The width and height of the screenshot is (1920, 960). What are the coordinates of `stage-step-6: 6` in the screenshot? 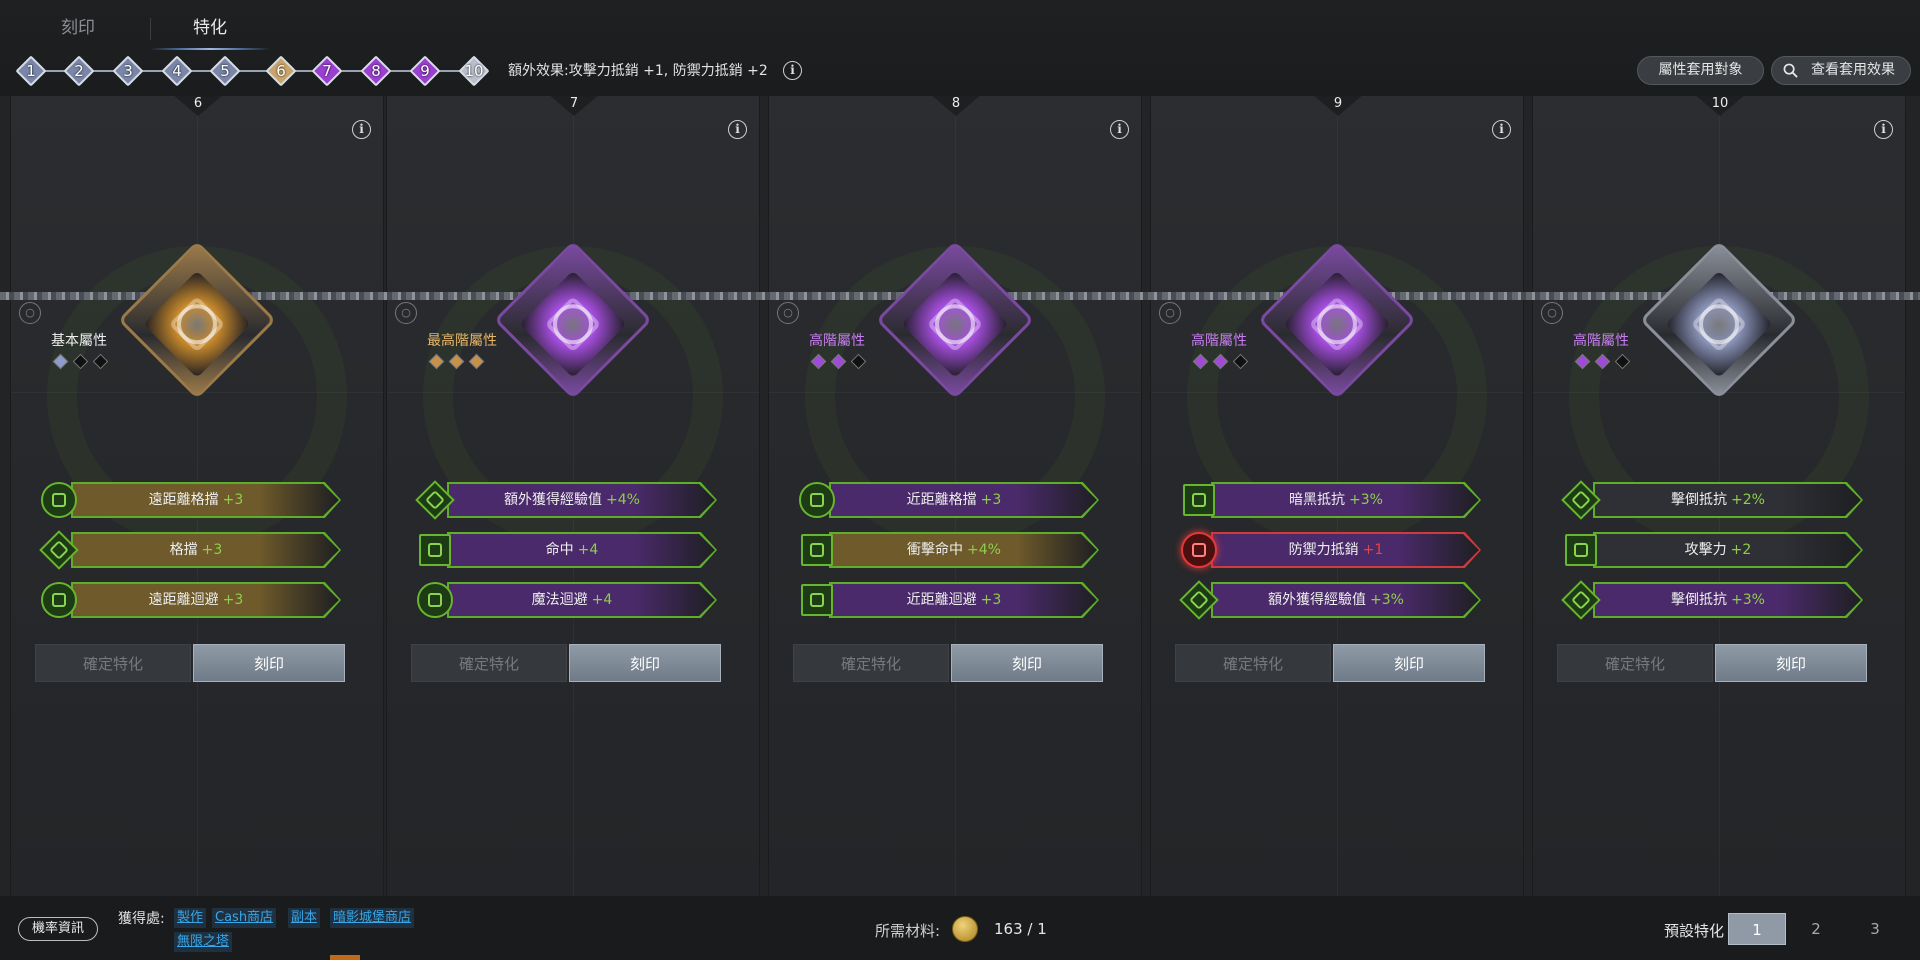 It's located at (281, 71).